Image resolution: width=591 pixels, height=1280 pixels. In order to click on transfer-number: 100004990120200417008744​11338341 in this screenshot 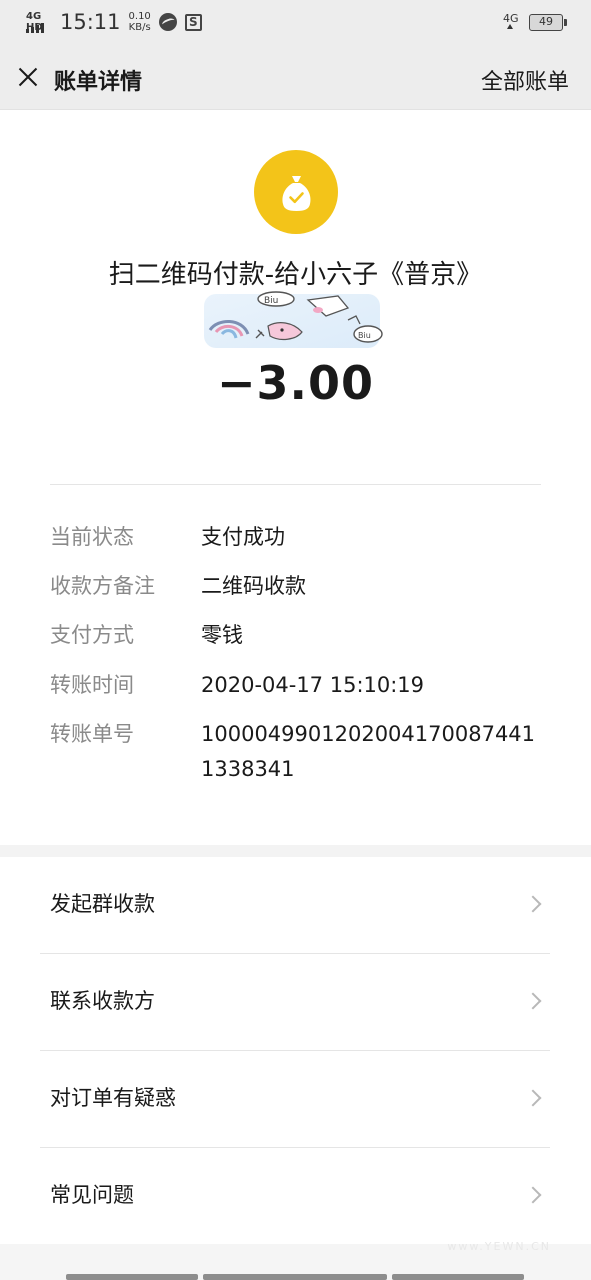, I will do `click(373, 752)`.